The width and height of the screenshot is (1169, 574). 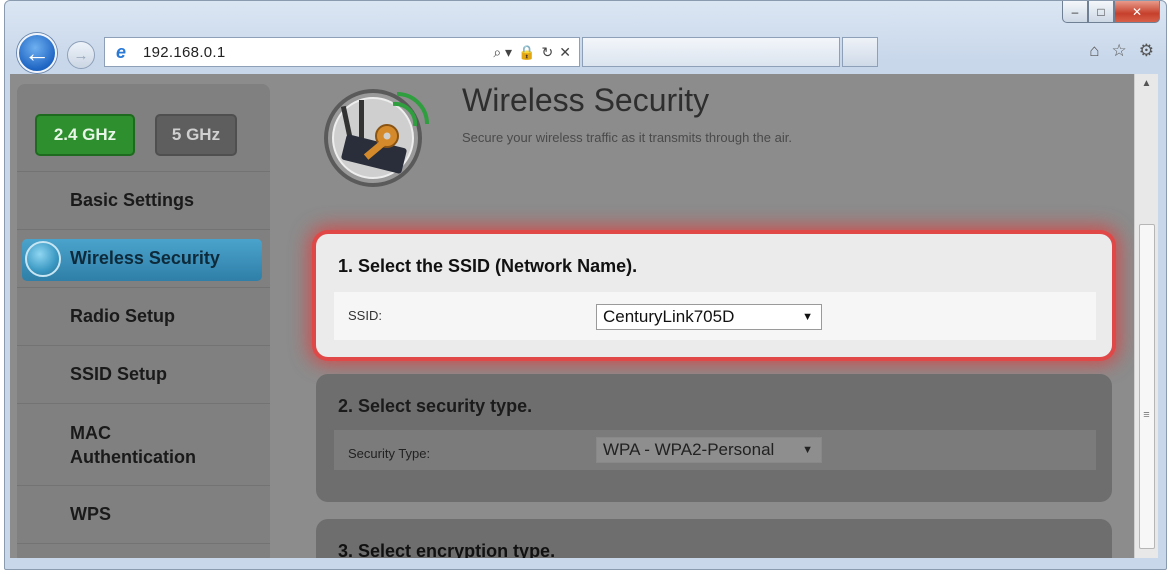 I want to click on band-selector: 2.4 GHz 5 GHz, so click(x=143, y=128).